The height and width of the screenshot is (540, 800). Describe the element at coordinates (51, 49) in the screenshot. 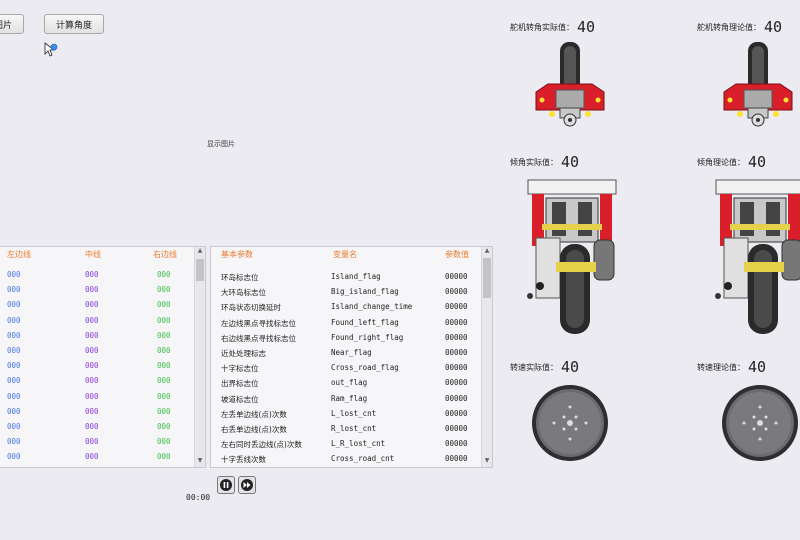

I see `mouse-cursor-icon` at that location.